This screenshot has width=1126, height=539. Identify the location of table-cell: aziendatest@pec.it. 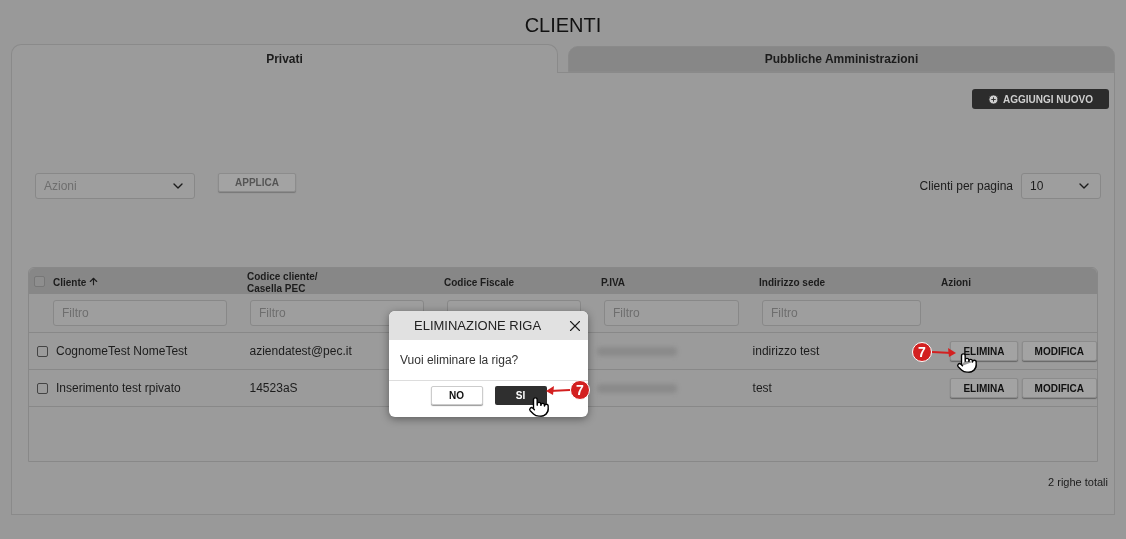
(300, 351).